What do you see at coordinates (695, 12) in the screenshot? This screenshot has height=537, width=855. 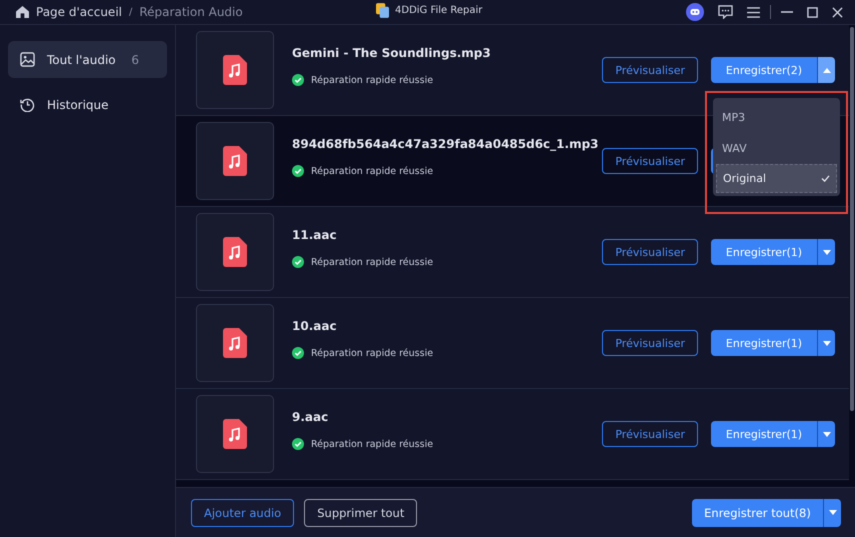 I see `discord-icon` at bounding box center [695, 12].